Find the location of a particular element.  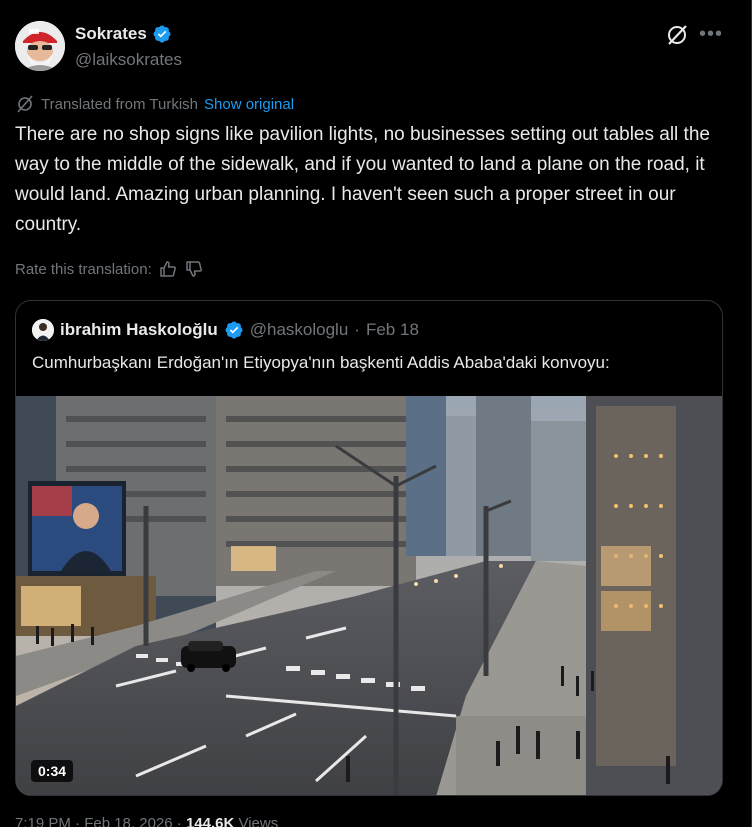

quoted-author-name: ibrahim Haskoloğlu is located at coordinates (139, 329).